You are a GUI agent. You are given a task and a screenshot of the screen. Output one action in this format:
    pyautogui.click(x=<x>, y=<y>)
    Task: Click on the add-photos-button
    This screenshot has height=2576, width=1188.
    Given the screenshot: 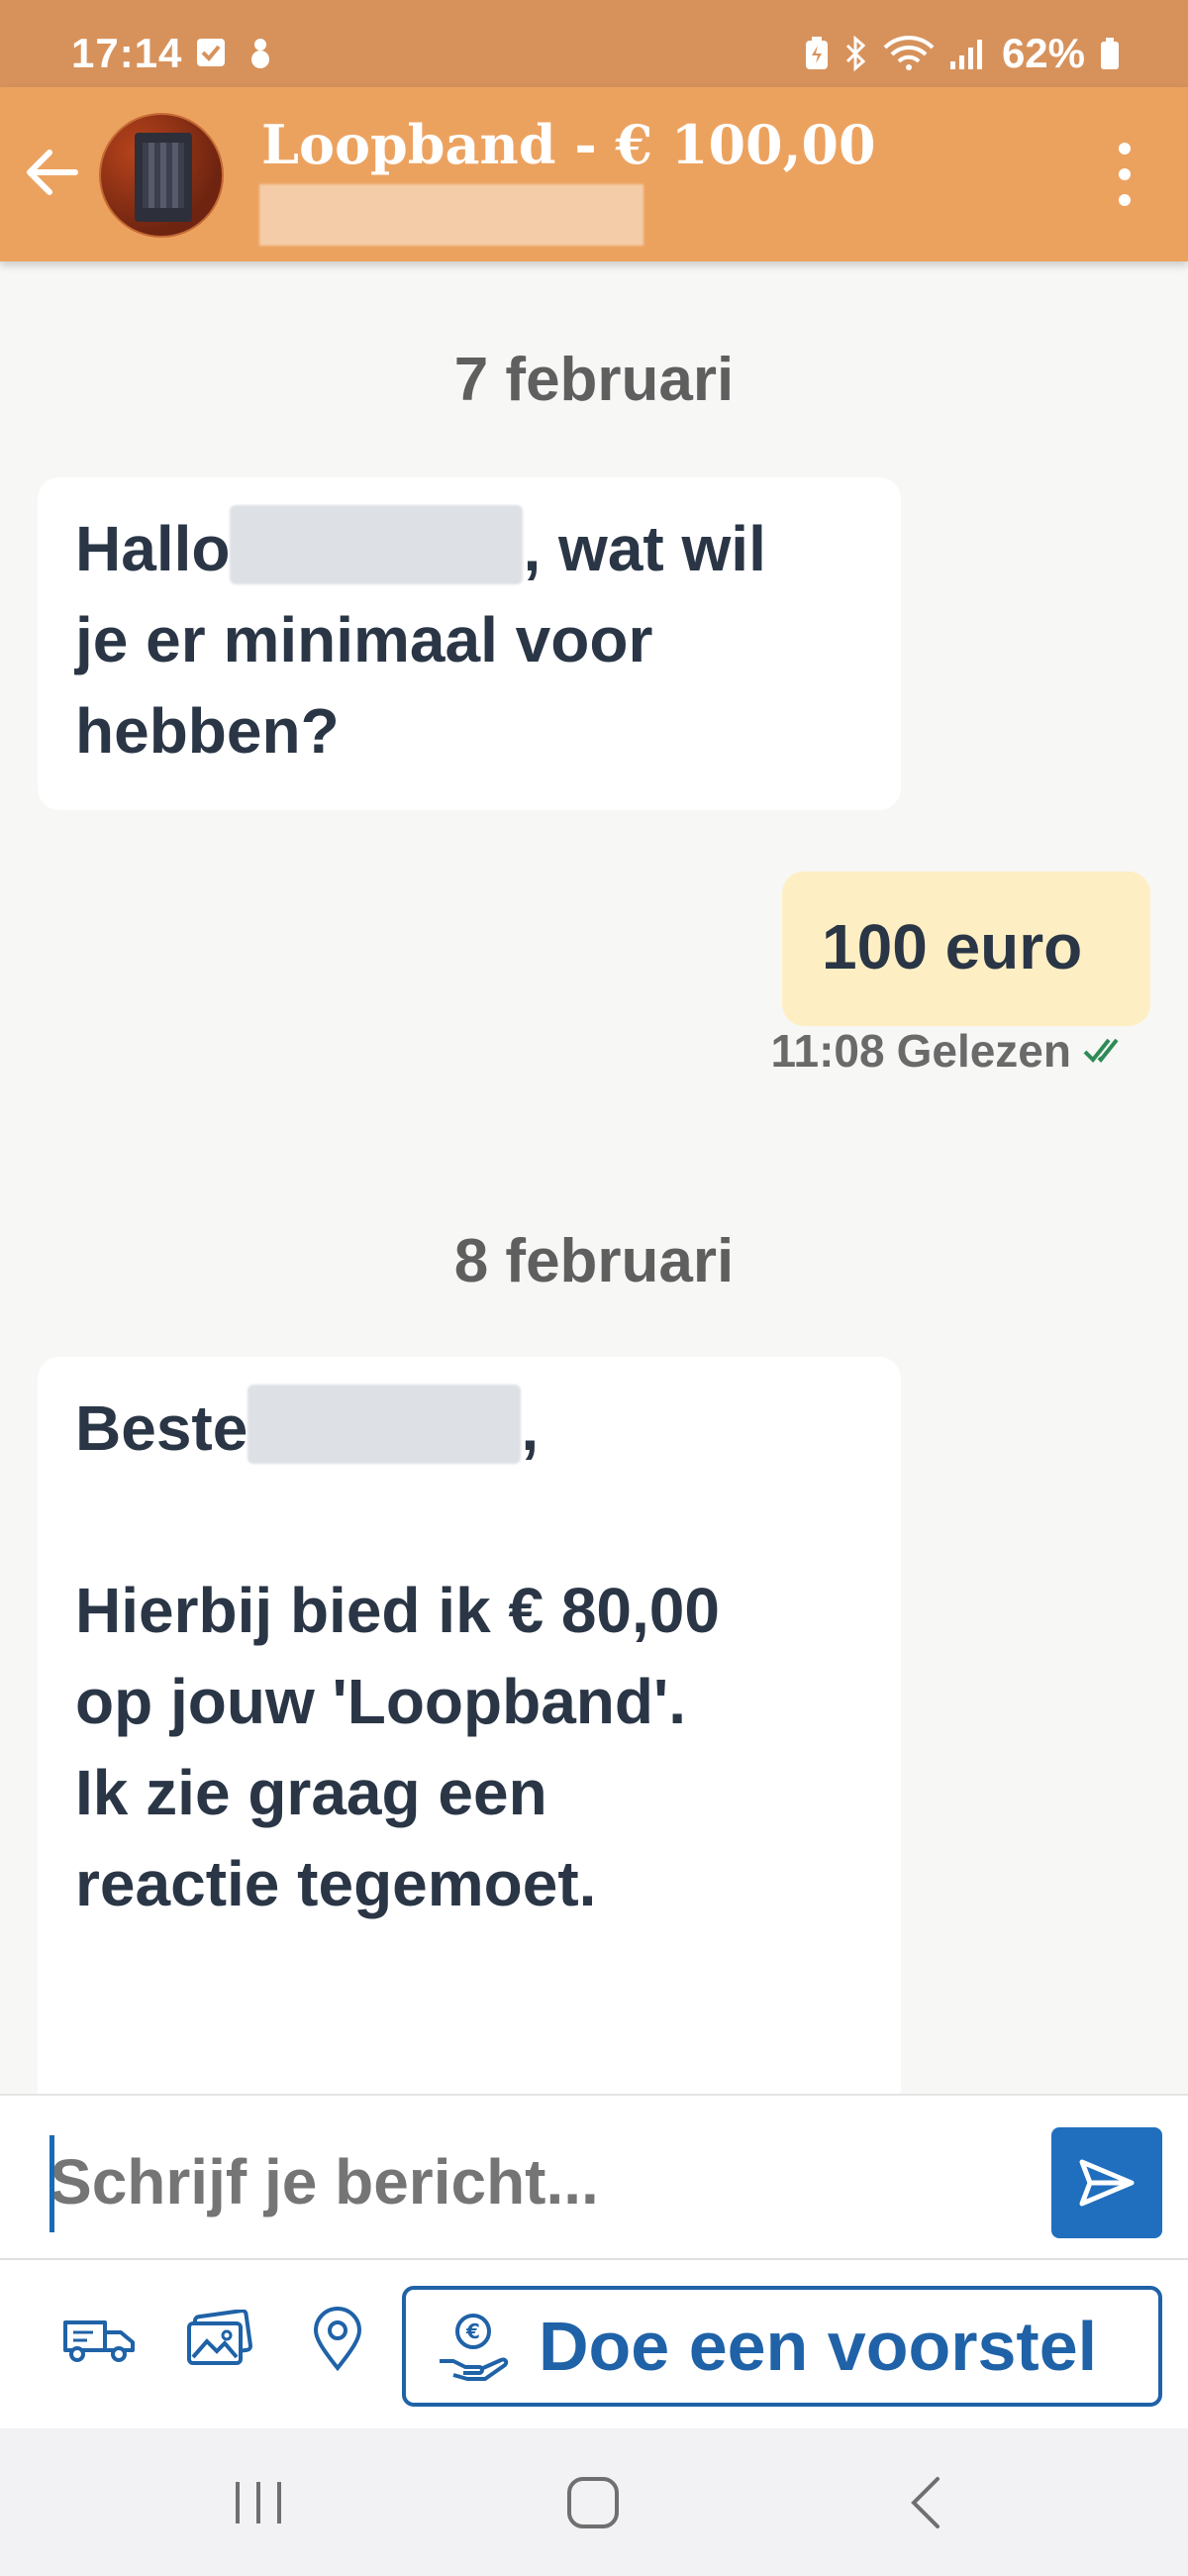 What is the action you would take?
    pyautogui.click(x=219, y=2339)
    